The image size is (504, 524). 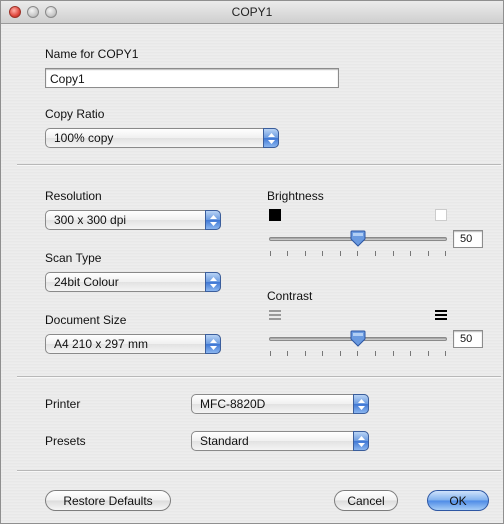 What do you see at coordinates (468, 339) in the screenshot?
I see `contrast-value-field: 50` at bounding box center [468, 339].